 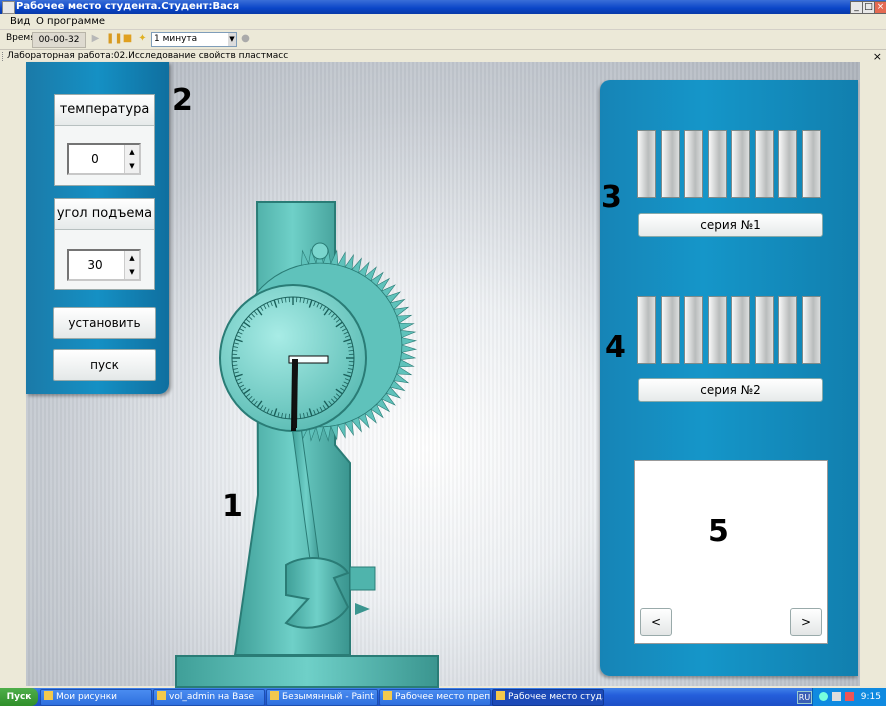 I want to click on anvil-edge, so click(x=362, y=609).